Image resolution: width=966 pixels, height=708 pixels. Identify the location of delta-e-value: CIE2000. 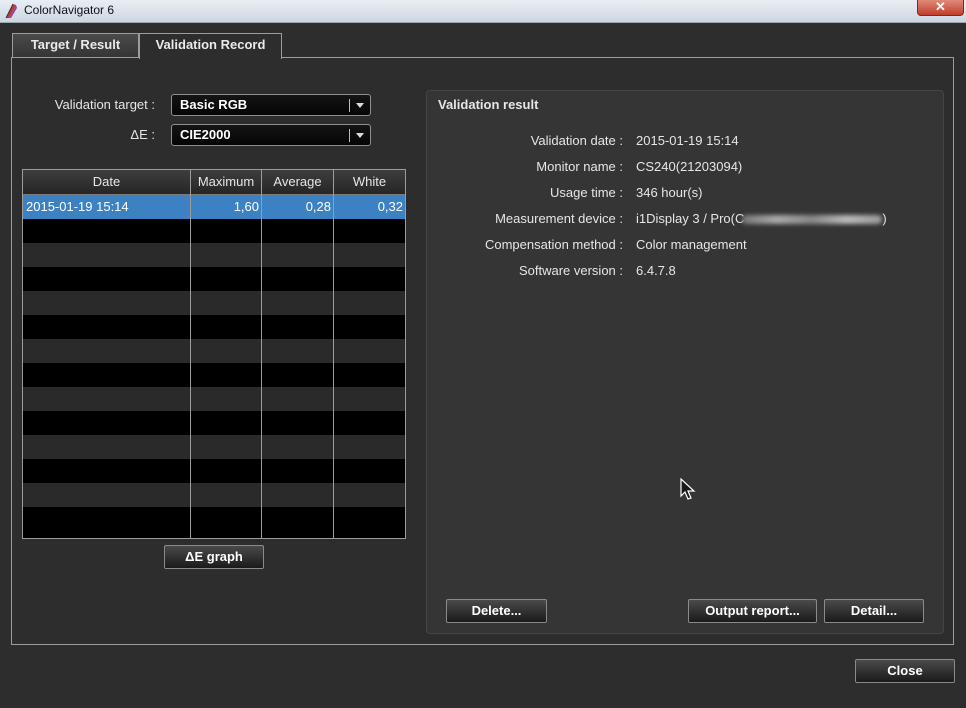
(205, 134).